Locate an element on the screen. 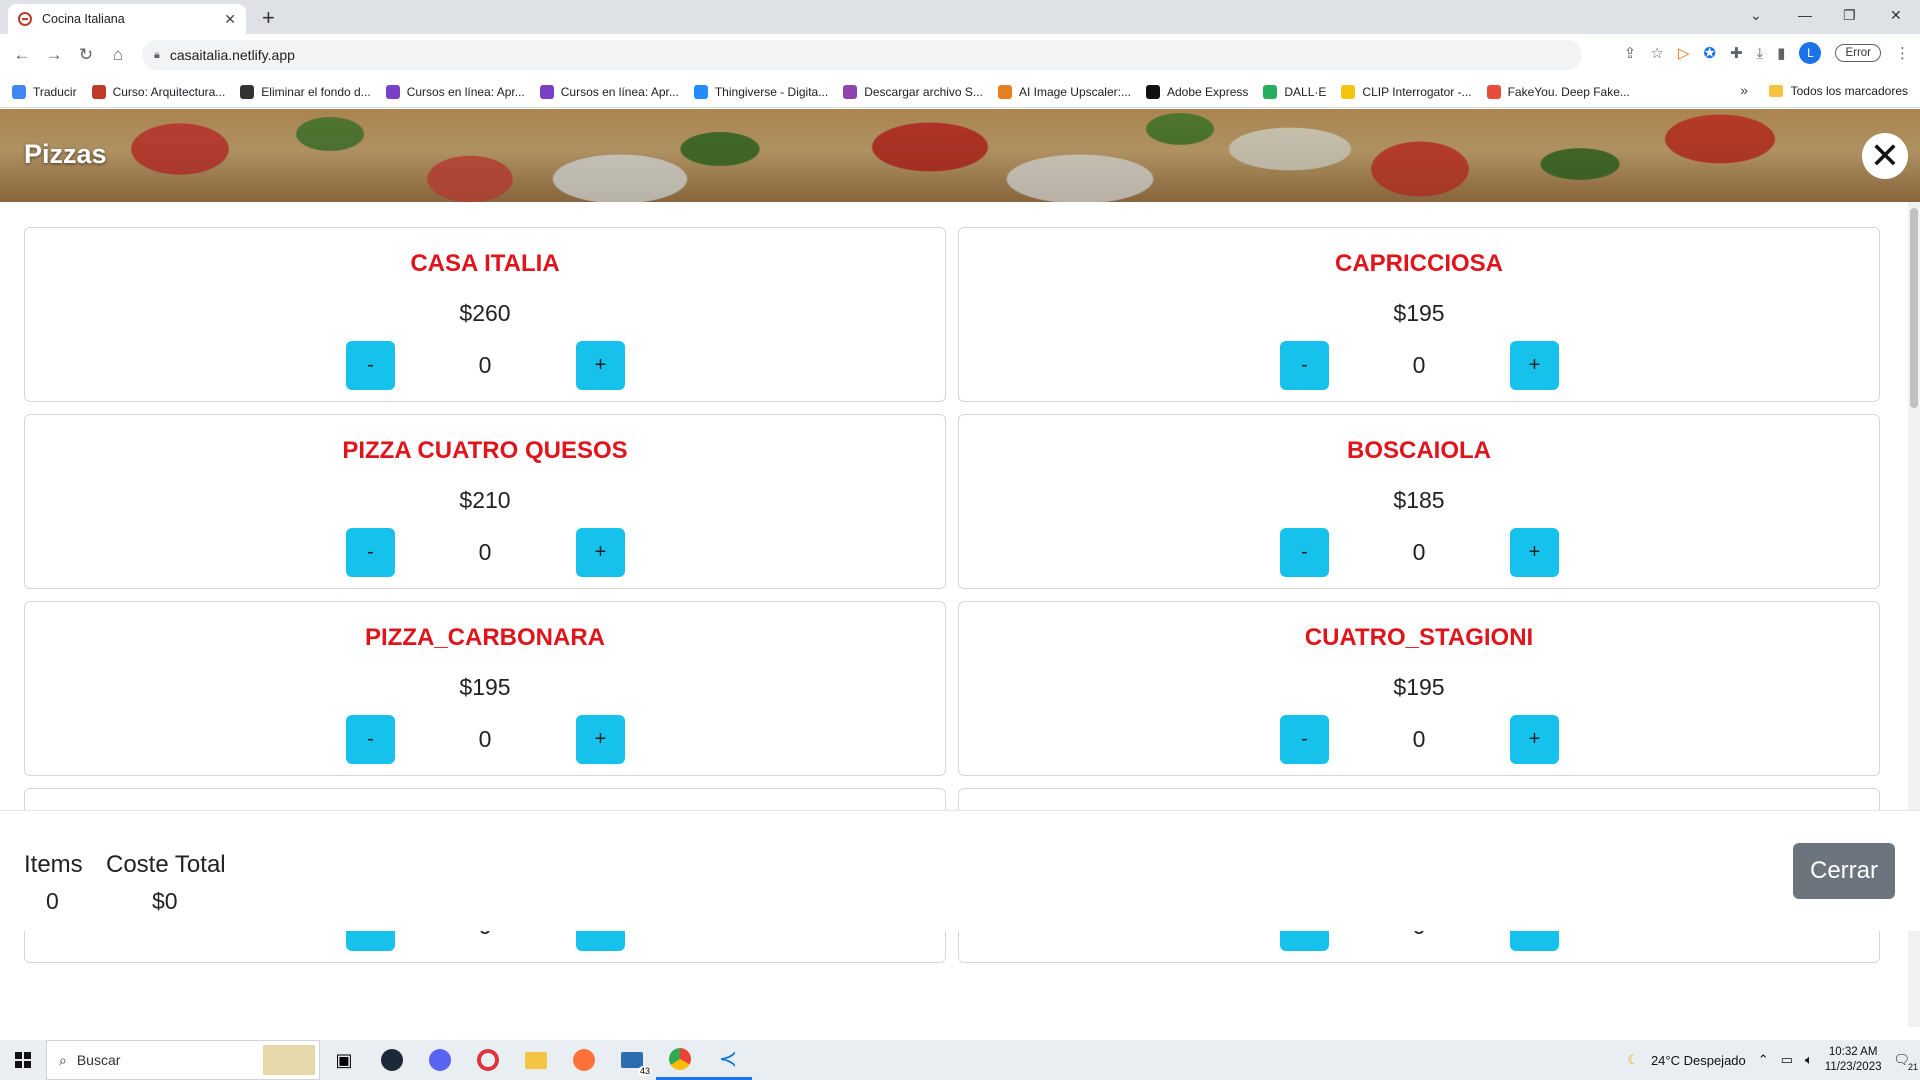  items-label: Items is located at coordinates (53, 864).